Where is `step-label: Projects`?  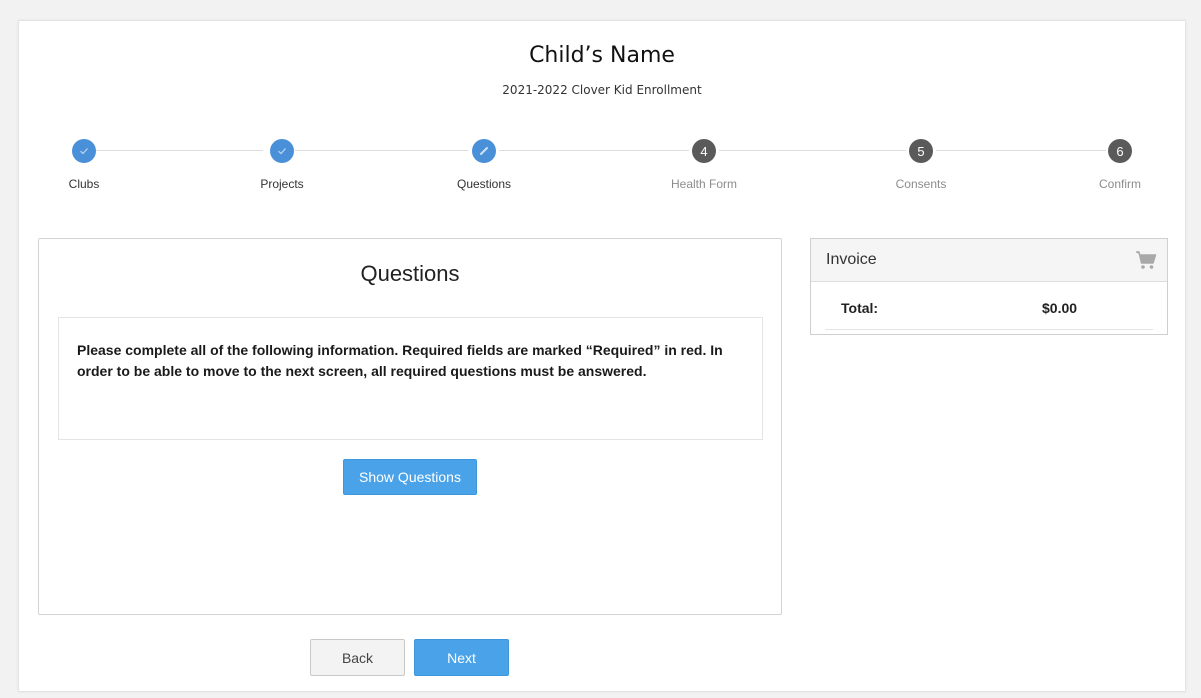
step-label: Projects is located at coordinates (282, 184).